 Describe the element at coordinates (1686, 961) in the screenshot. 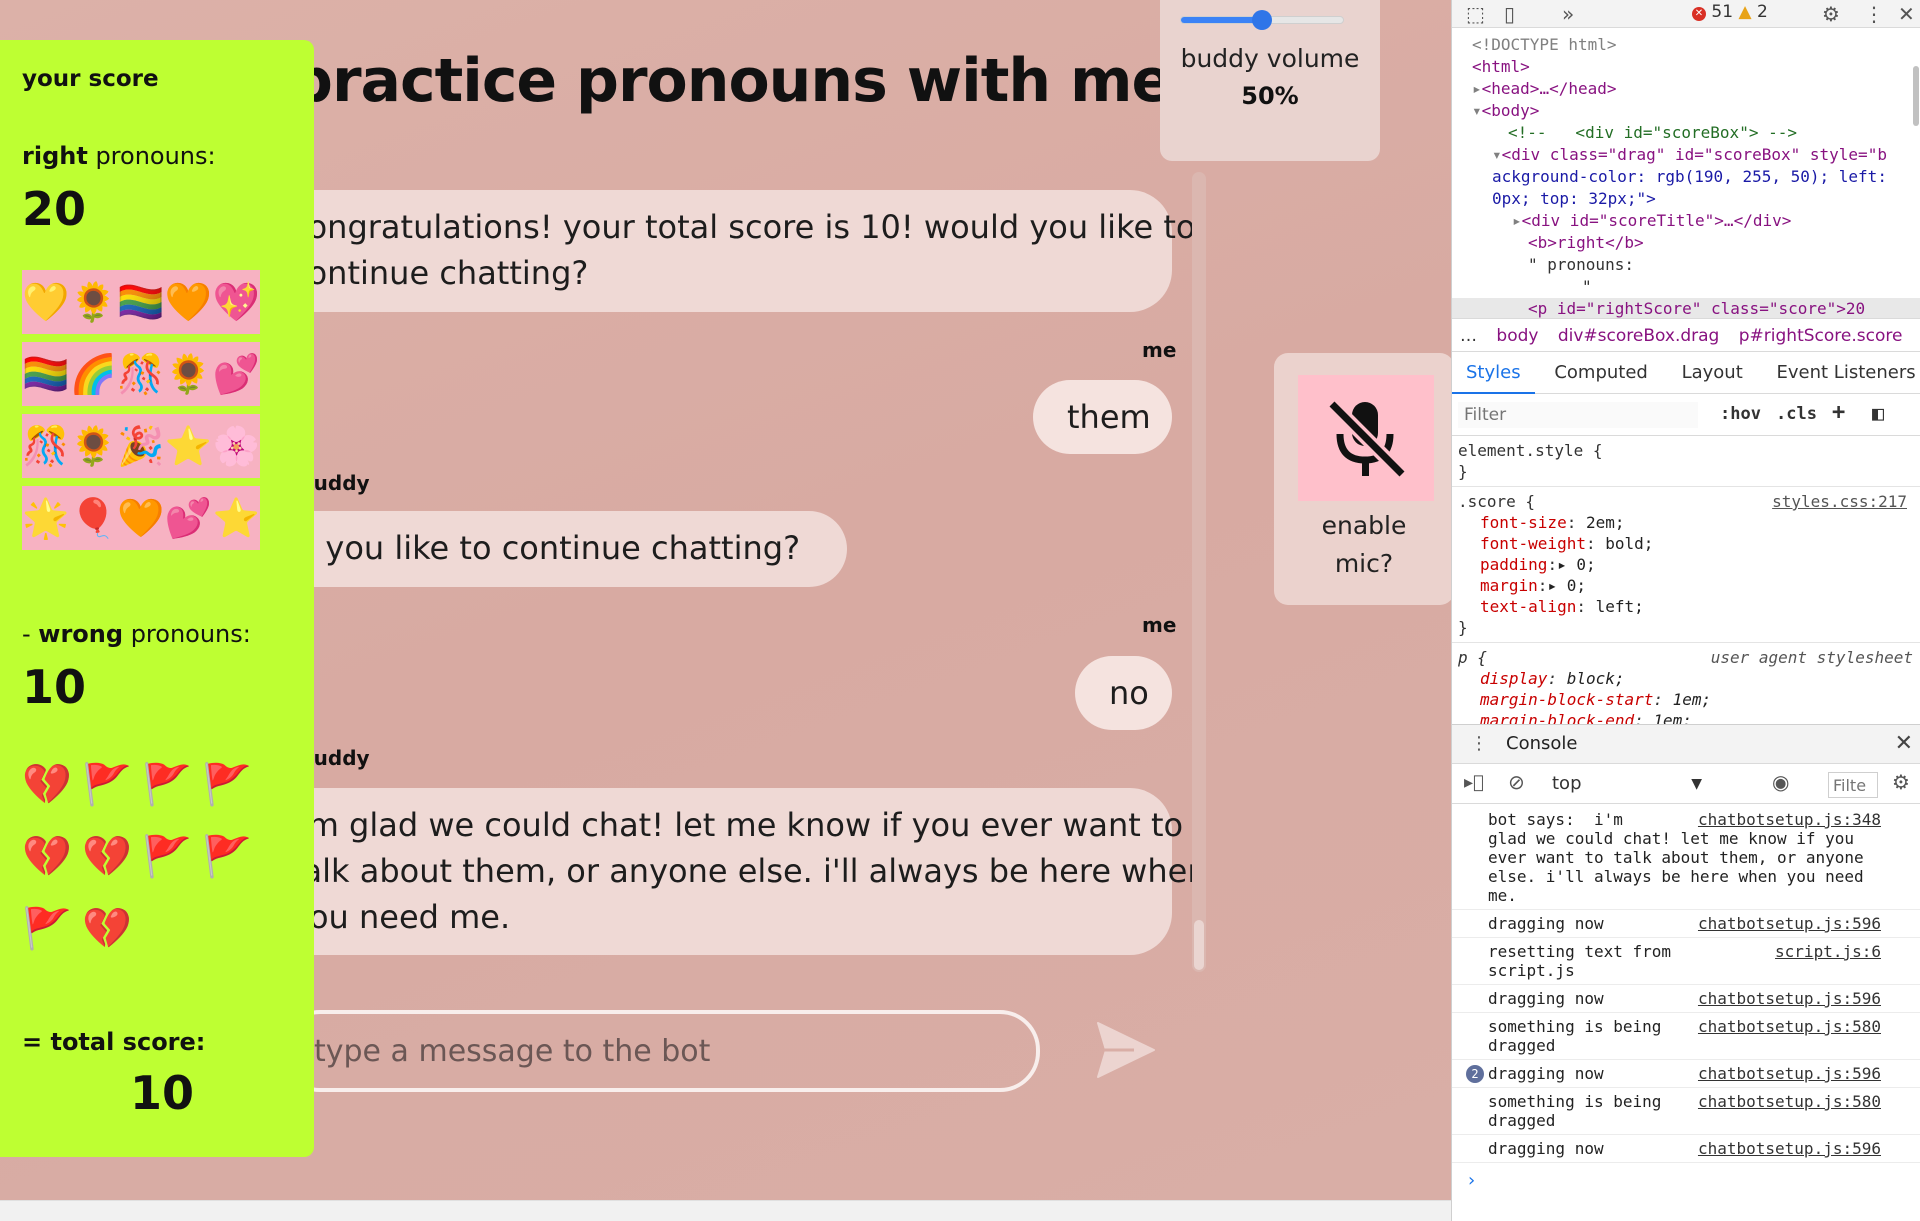

I see `console-message: resetting text from script.js script.js:6` at that location.